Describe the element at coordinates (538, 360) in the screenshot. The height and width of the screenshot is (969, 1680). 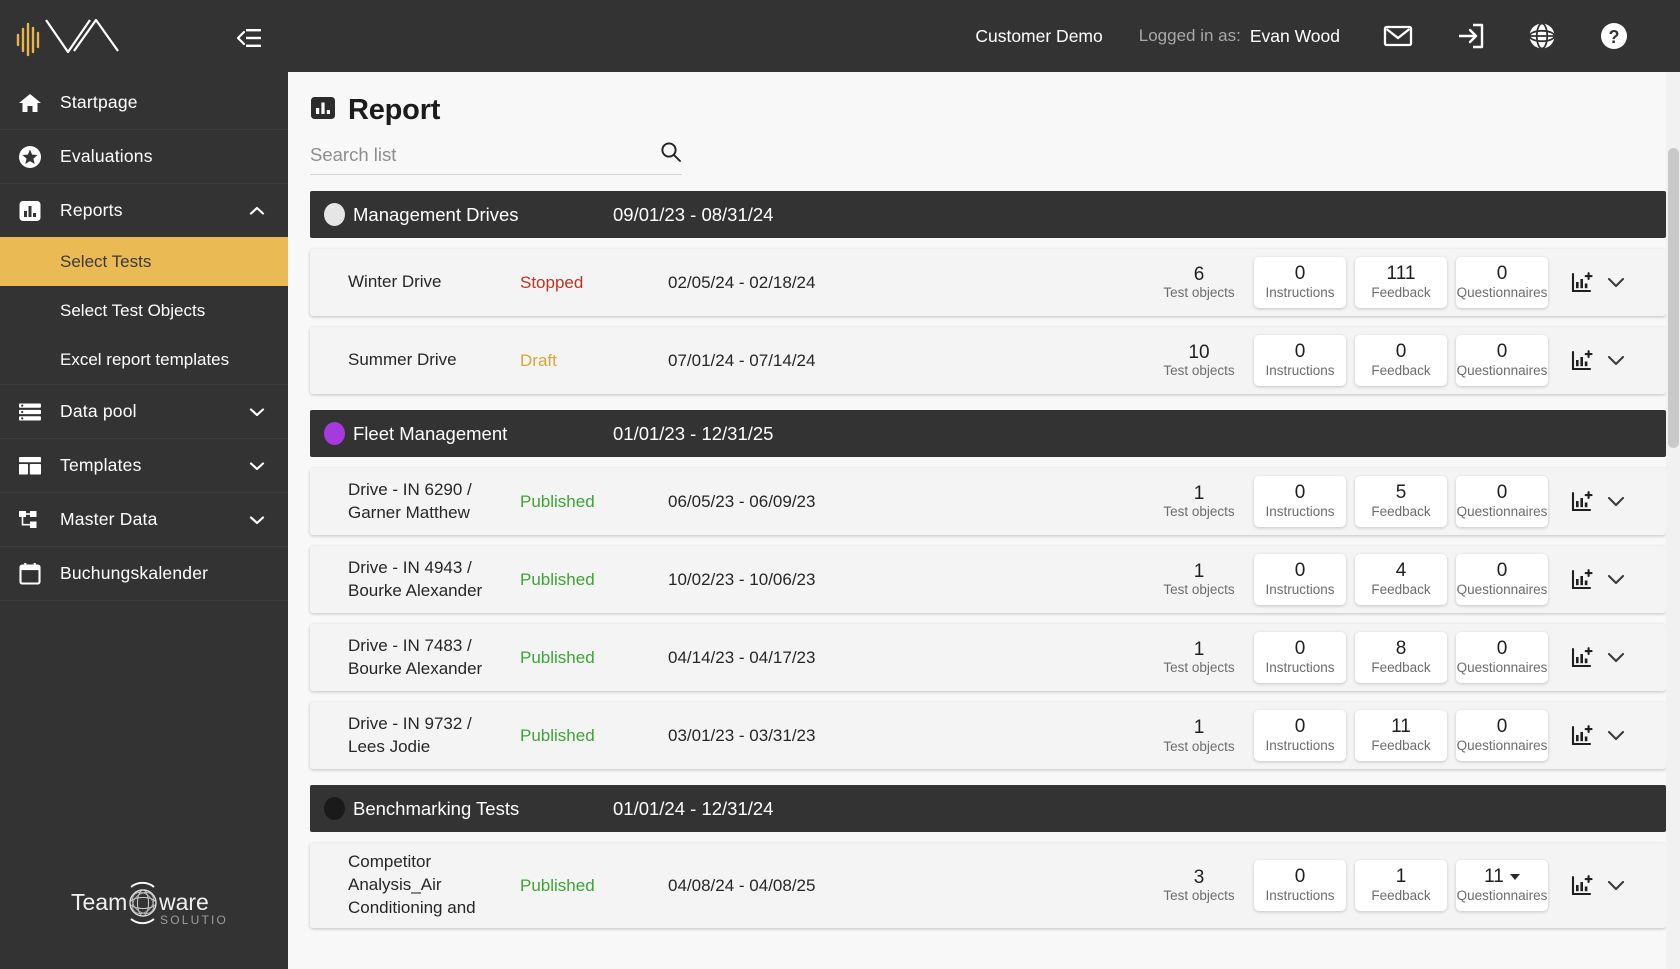
I see `report-row-status: Draft` at that location.